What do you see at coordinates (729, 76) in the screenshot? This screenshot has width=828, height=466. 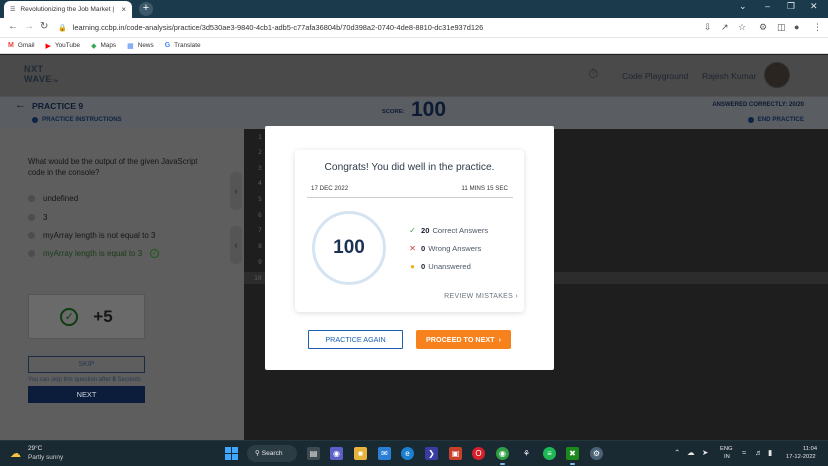 I see `user-name: Rajesh Kumar` at bounding box center [729, 76].